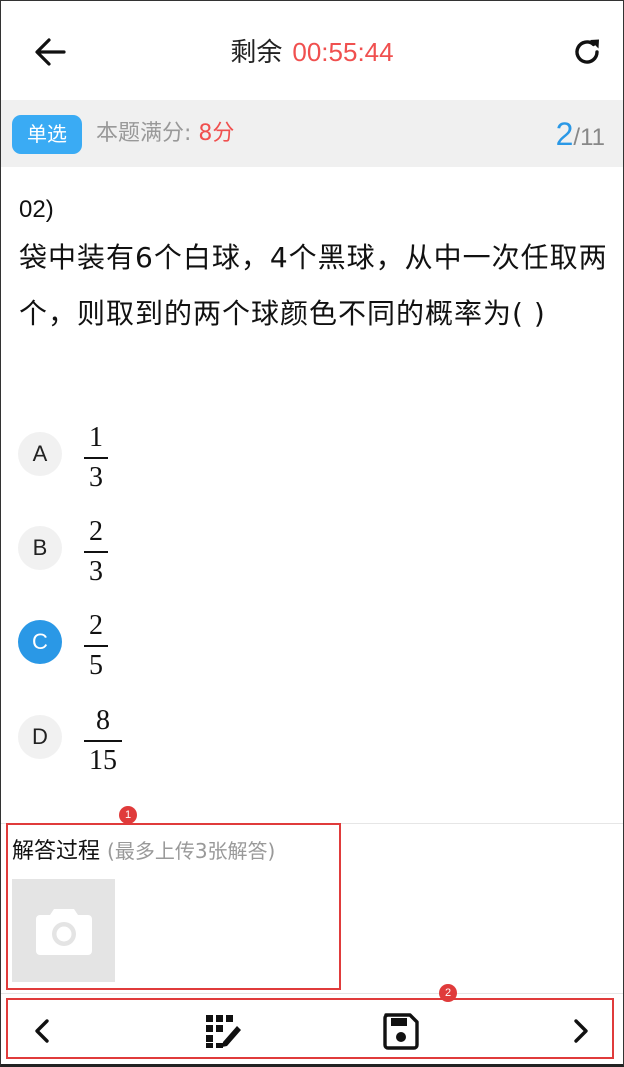 The image size is (624, 1067). I want to click on header: 剩余 00:55:44, so click(312, 50).